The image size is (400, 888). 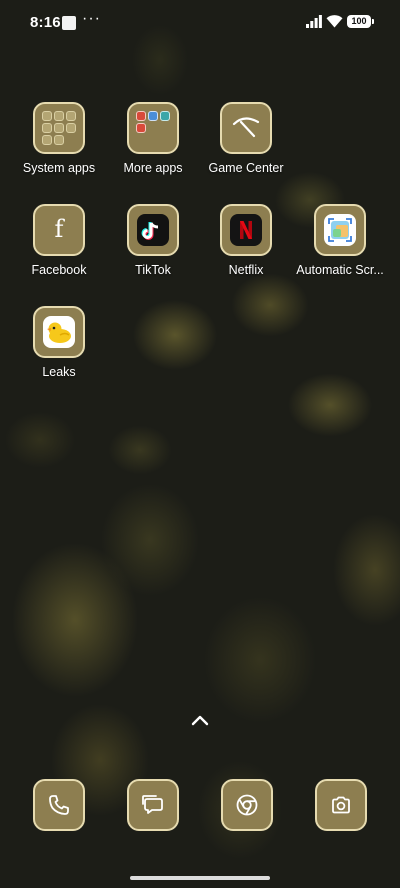 I want to click on status-time: 8:16, so click(x=45, y=22).